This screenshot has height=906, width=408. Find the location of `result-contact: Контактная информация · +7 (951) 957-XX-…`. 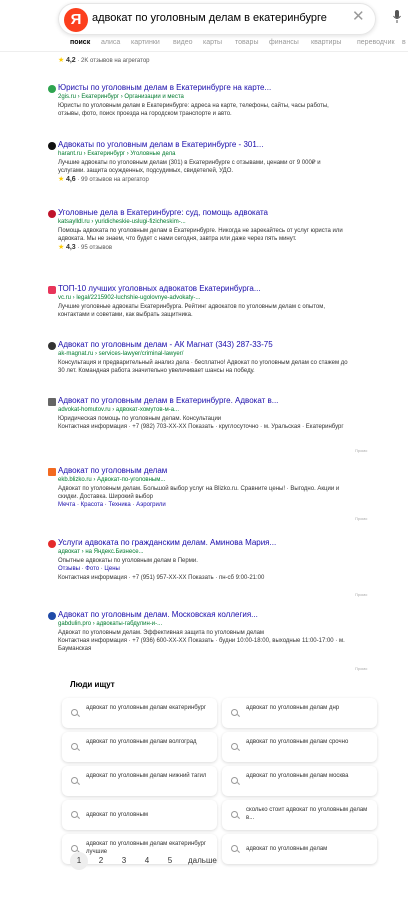

result-contact: Контактная информация · +7 (951) 957-XX-… is located at coordinates (203, 578).